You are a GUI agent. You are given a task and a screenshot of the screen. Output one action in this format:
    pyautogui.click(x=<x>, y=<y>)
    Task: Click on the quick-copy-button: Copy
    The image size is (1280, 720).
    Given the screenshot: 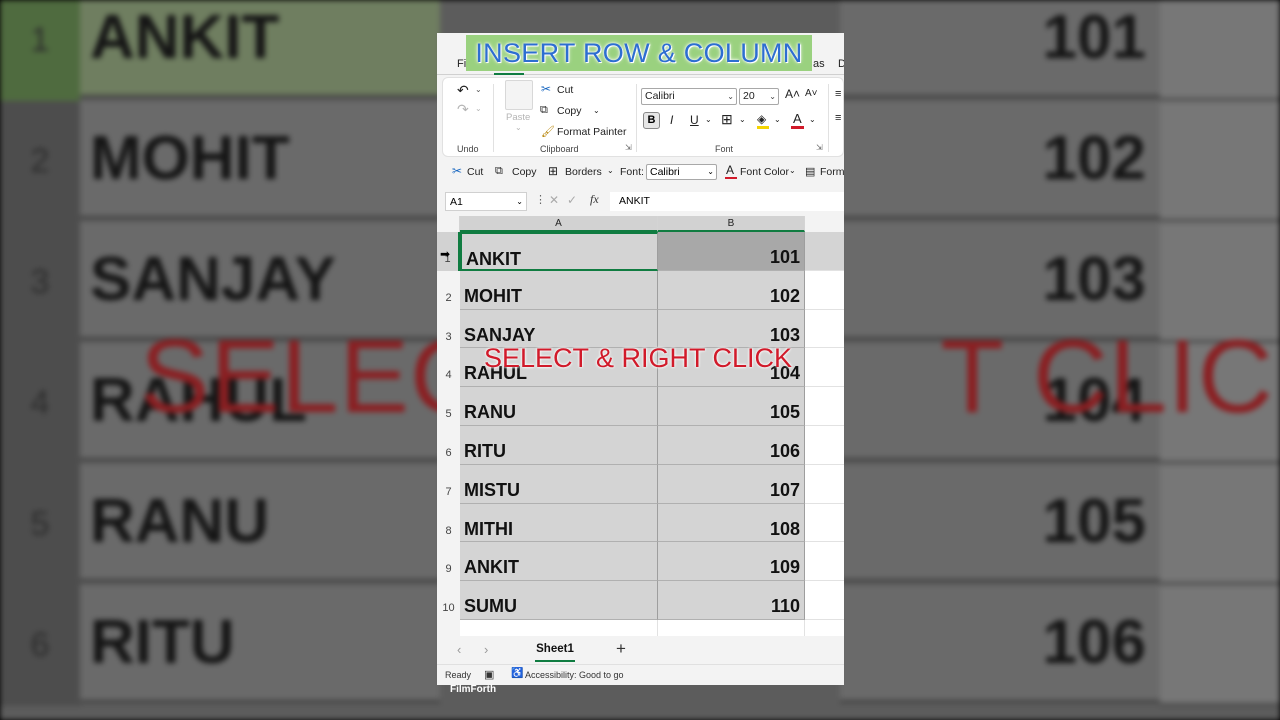 What is the action you would take?
    pyautogui.click(x=524, y=172)
    